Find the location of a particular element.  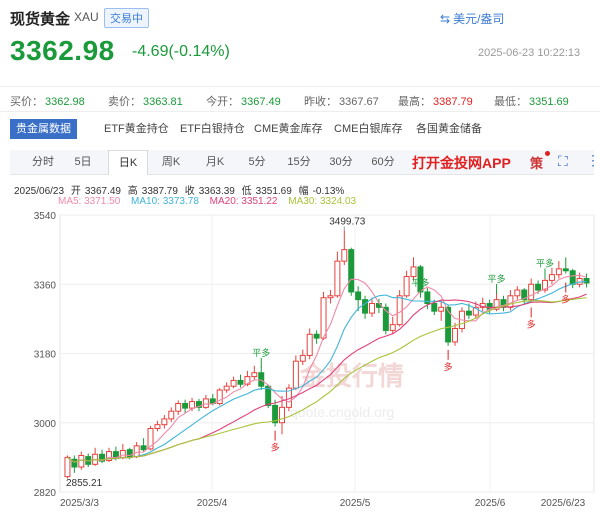

stat-low: 最低： 3351.69 is located at coordinates (531, 102).